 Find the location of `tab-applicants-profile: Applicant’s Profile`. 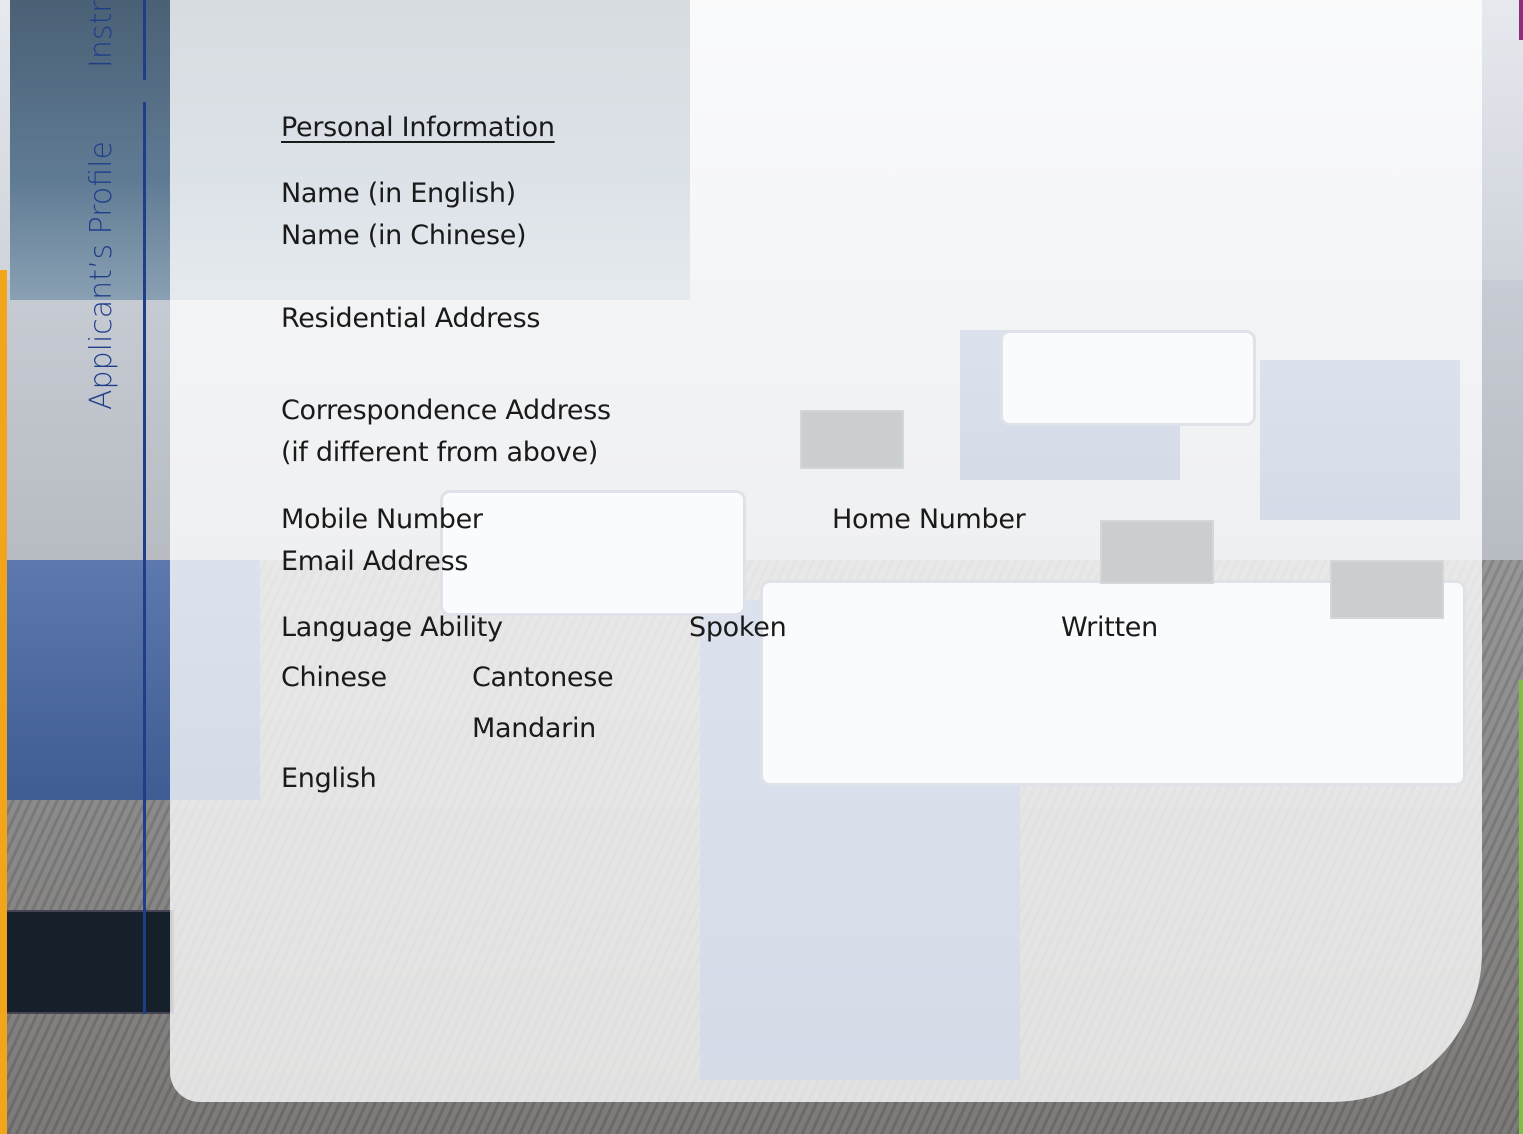

tab-applicants-profile: Applicant’s Profile is located at coordinates (101, 275).